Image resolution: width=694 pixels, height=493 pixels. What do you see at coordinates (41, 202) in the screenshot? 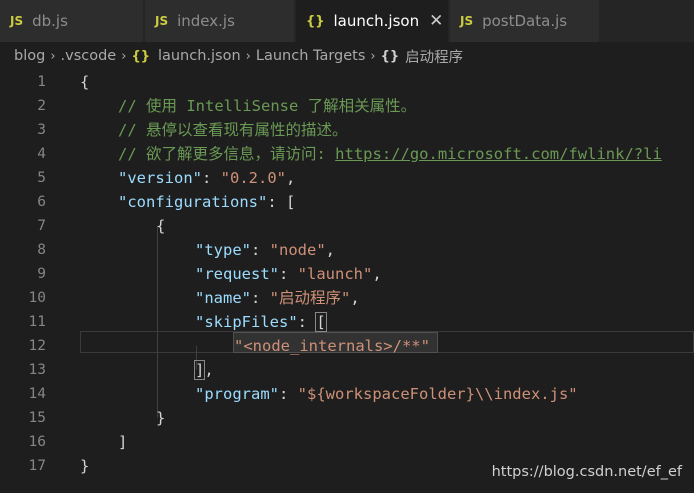
I see `line-number: 6` at bounding box center [41, 202].